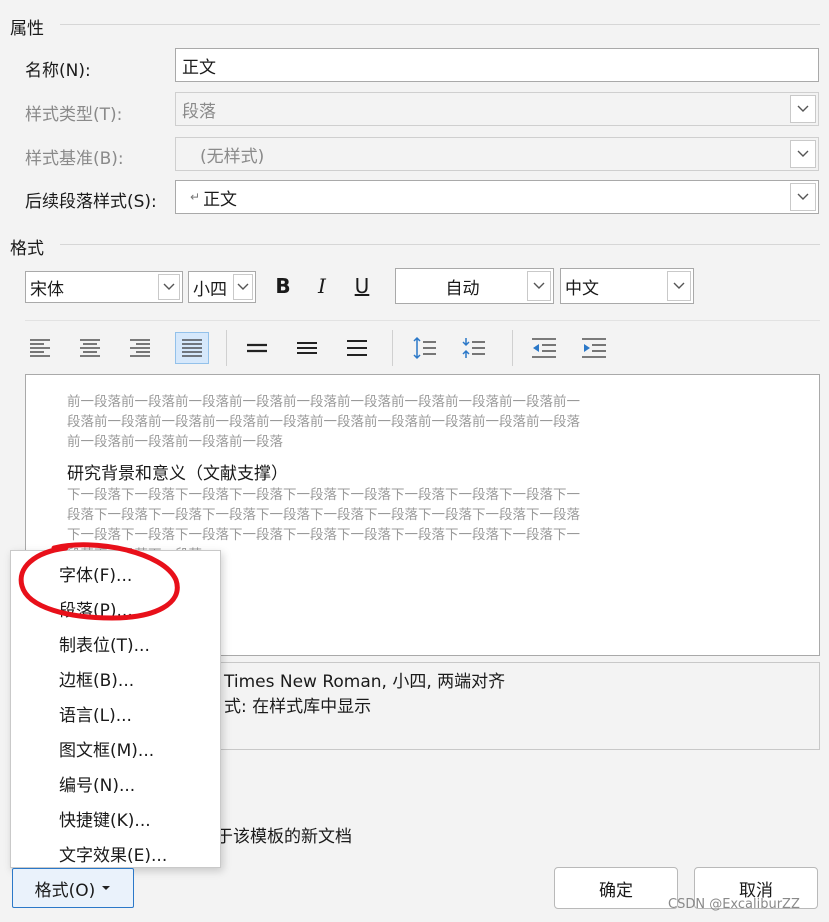  Describe the element at coordinates (594, 348) in the screenshot. I see `increase-indent-icon` at that location.